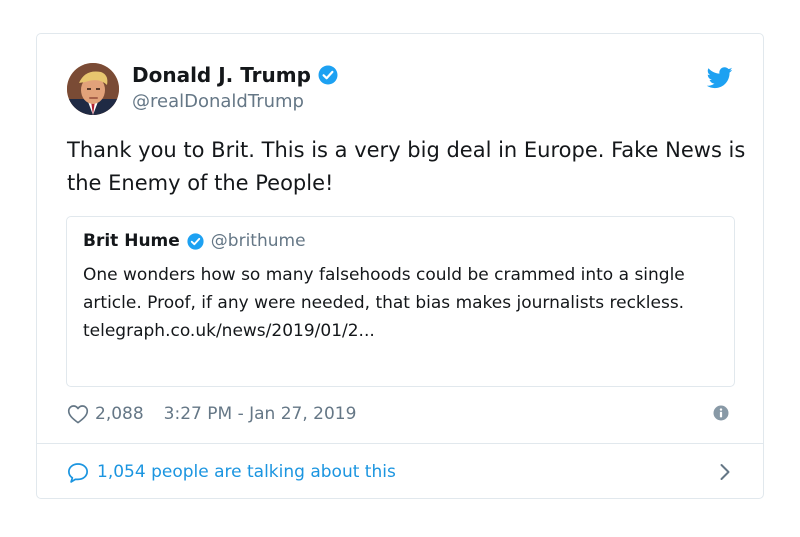 The height and width of the screenshot is (537, 800). I want to click on talking-count: 1,054 people are talking about this, so click(246, 472).